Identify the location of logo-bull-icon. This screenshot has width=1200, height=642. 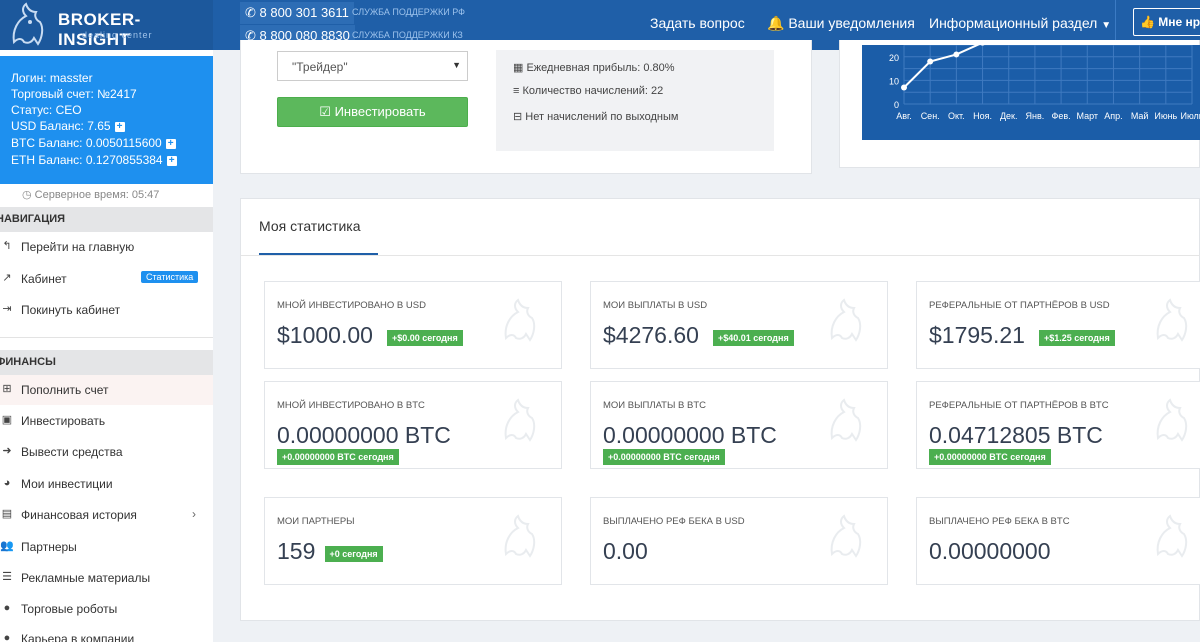
(28, 24).